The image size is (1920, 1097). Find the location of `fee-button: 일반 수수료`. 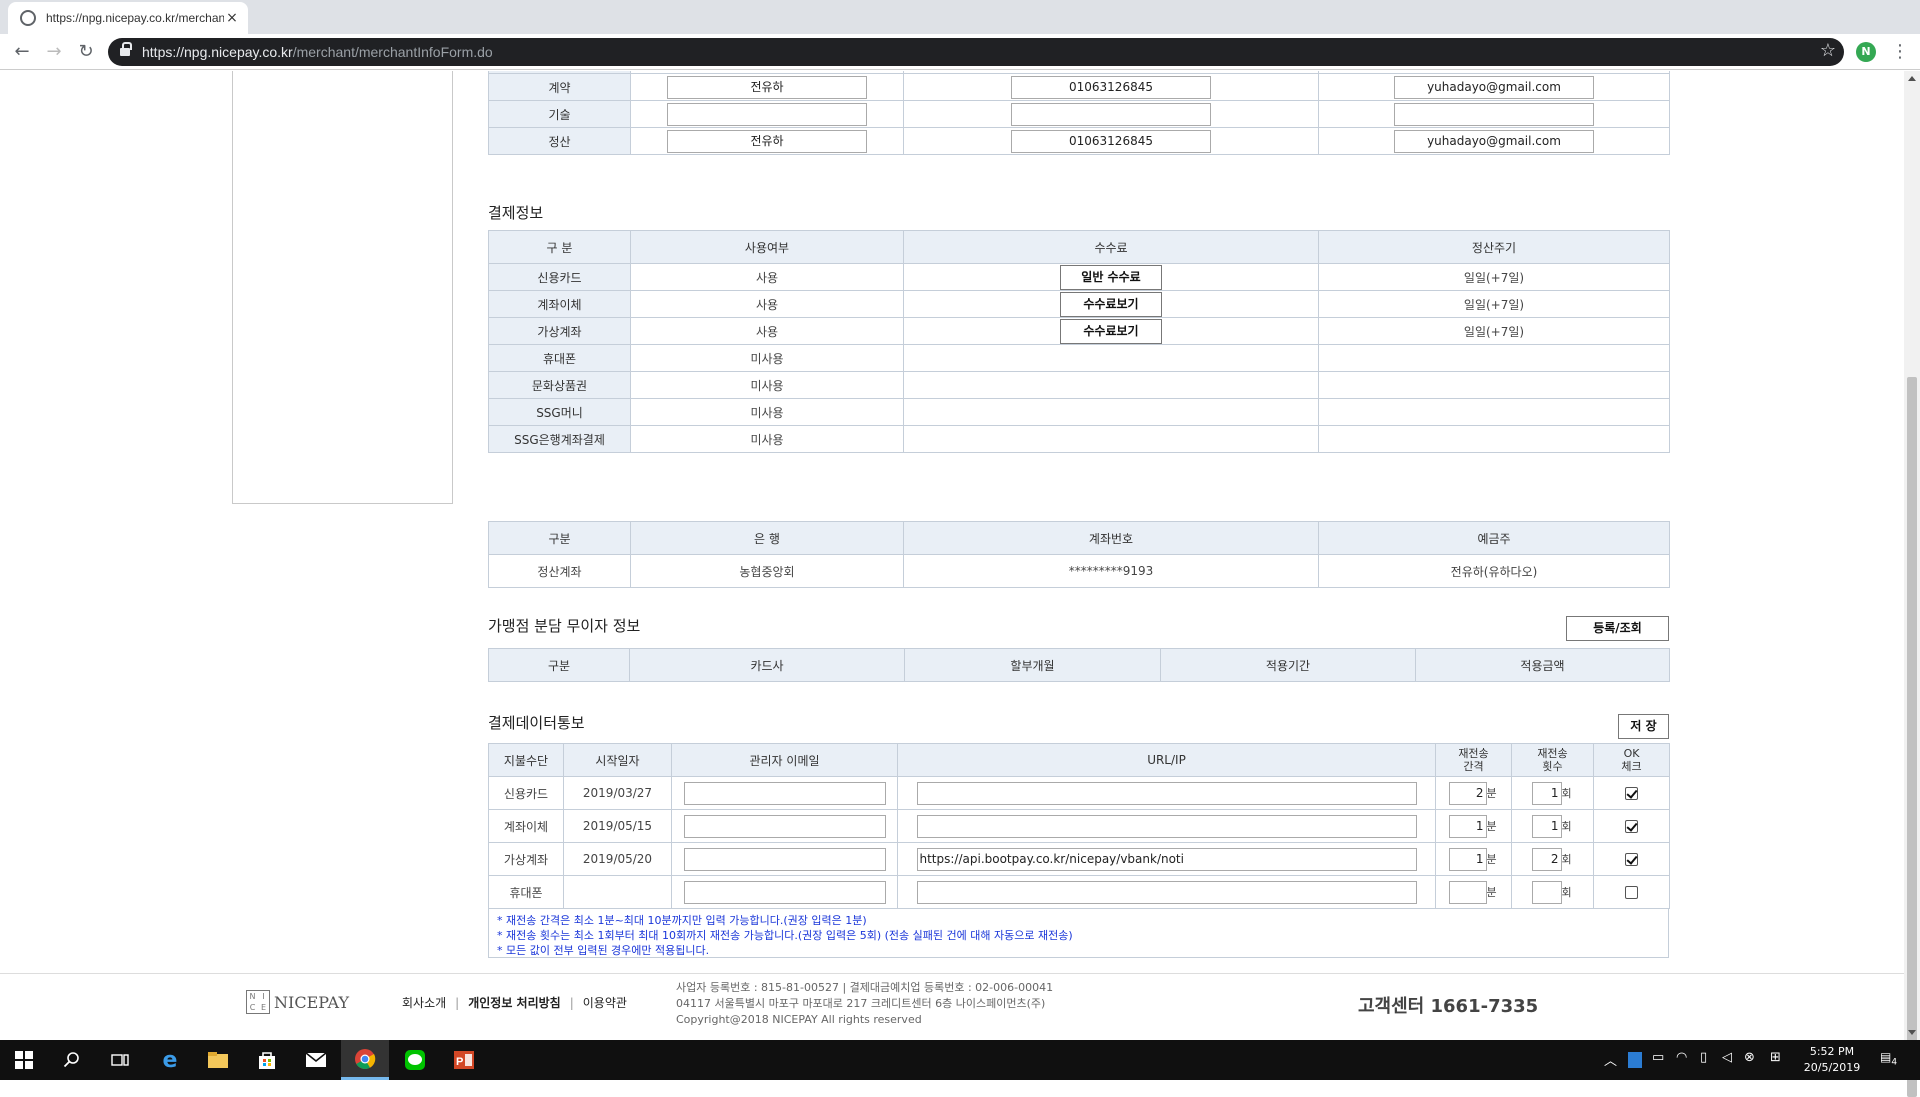

fee-button: 일반 수수료 is located at coordinates (1111, 277).